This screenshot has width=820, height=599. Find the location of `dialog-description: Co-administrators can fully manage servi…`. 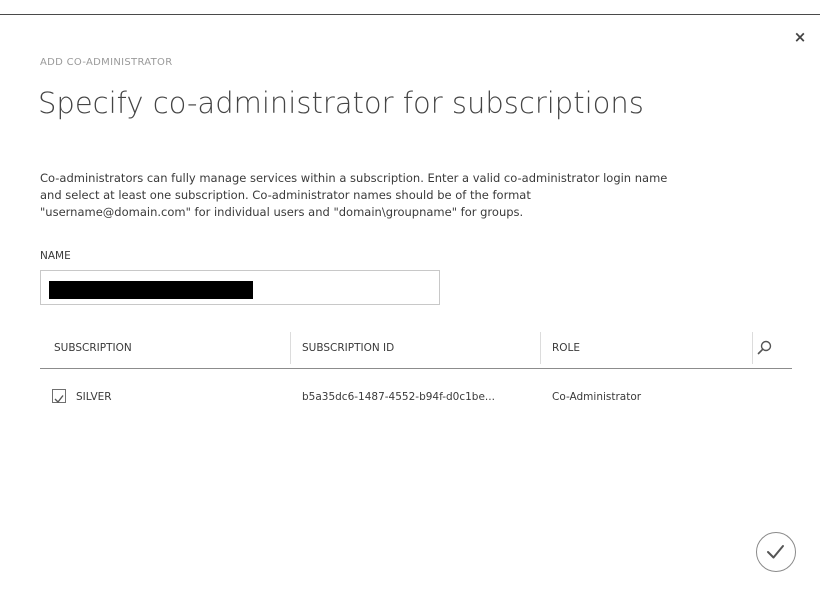

dialog-description: Co-administrators can fully manage servi… is located at coordinates (410, 195).